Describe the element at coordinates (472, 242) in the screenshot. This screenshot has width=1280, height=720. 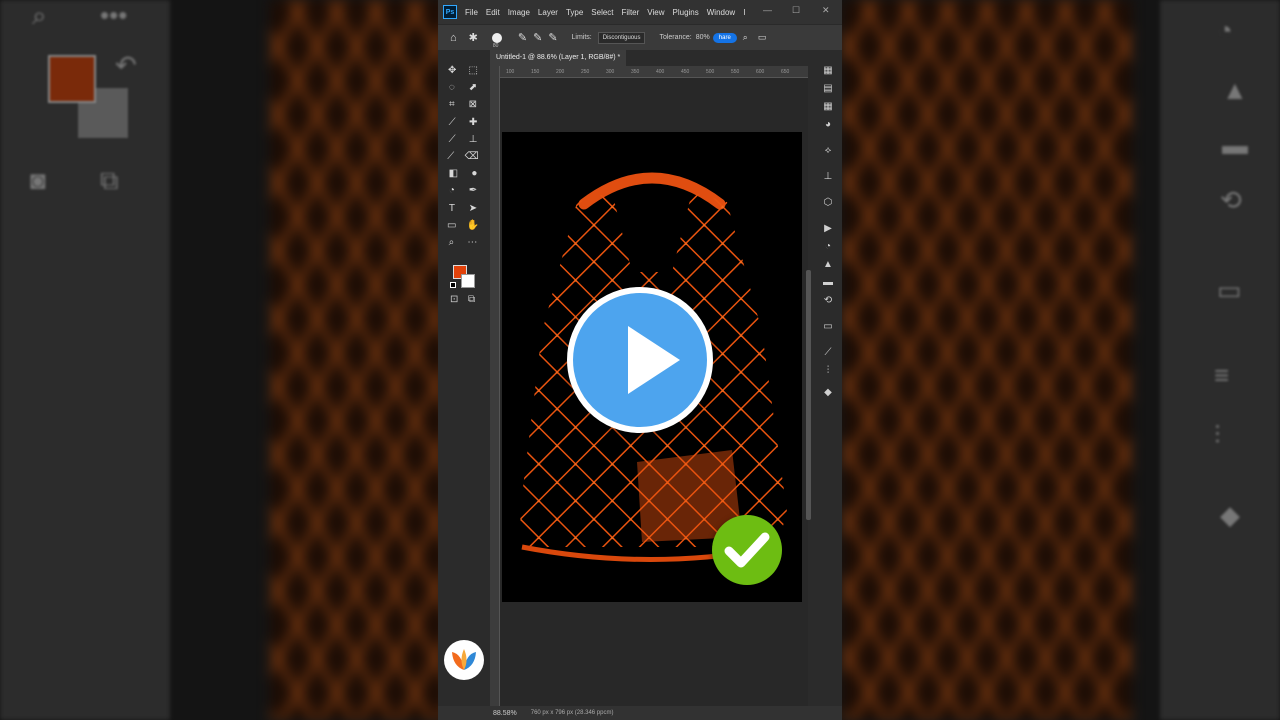
I see `more-tools-icon: ⋯` at that location.